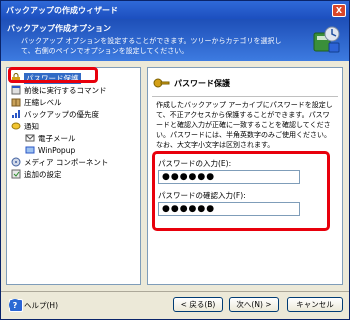  I want to click on tree-item-label: WinPopup, so click(57, 150).